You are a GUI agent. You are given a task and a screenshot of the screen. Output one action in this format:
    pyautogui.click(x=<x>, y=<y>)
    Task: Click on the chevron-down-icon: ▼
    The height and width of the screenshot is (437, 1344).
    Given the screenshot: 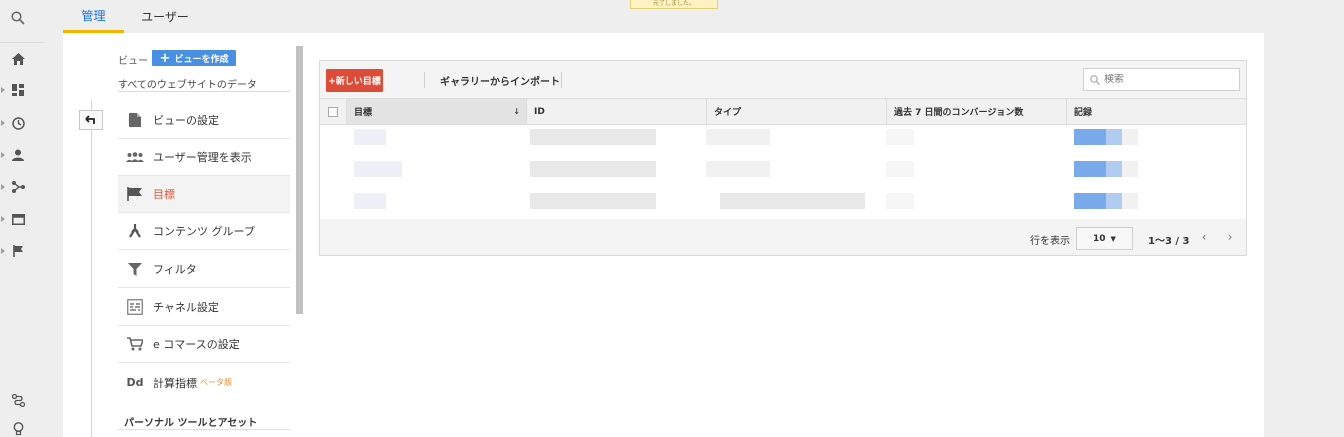 What is the action you would take?
    pyautogui.click(x=1113, y=238)
    